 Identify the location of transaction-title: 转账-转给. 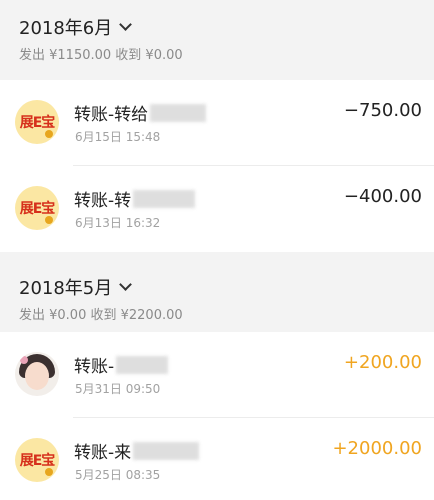
(140, 112).